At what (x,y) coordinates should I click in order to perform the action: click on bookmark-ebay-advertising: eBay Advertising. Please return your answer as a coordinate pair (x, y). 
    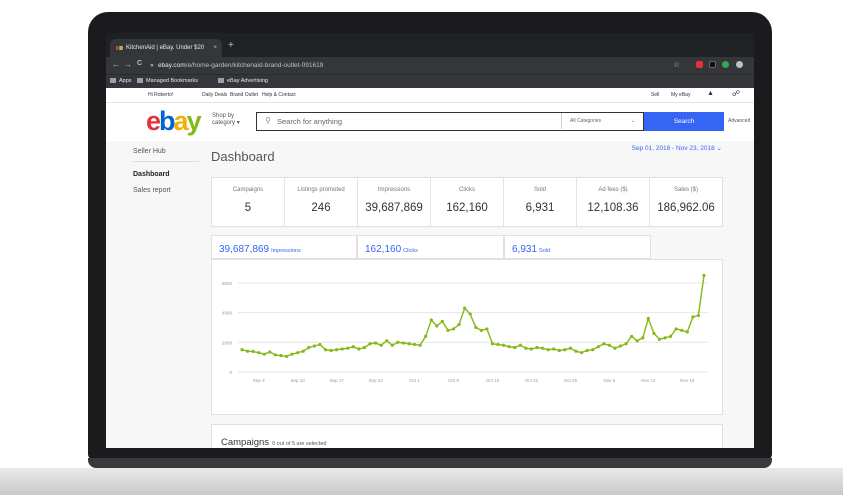
    Looking at the image, I should click on (243, 81).